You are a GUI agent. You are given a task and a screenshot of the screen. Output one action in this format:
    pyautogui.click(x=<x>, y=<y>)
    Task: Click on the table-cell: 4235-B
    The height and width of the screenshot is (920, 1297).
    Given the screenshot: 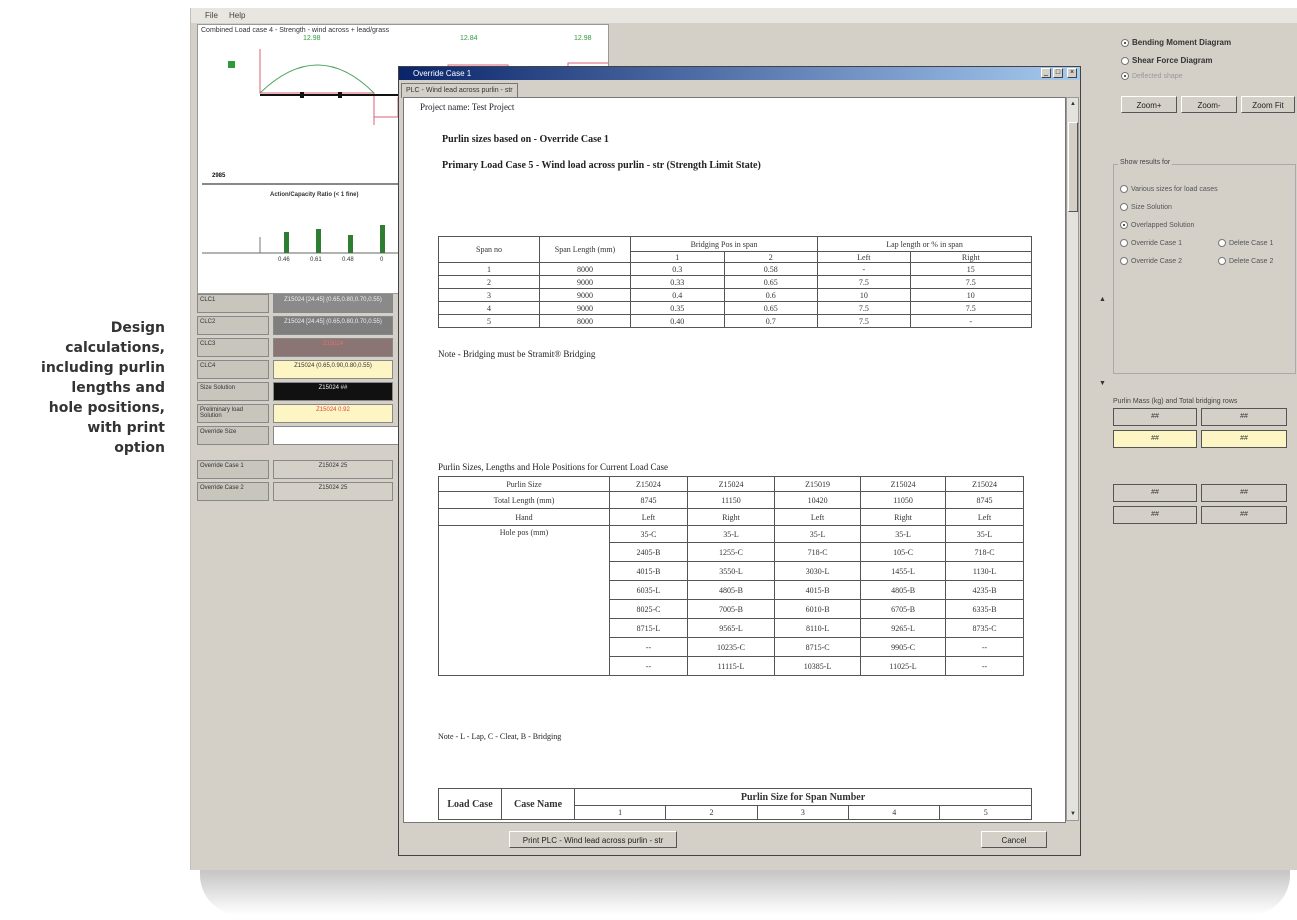 What is the action you would take?
    pyautogui.click(x=984, y=590)
    